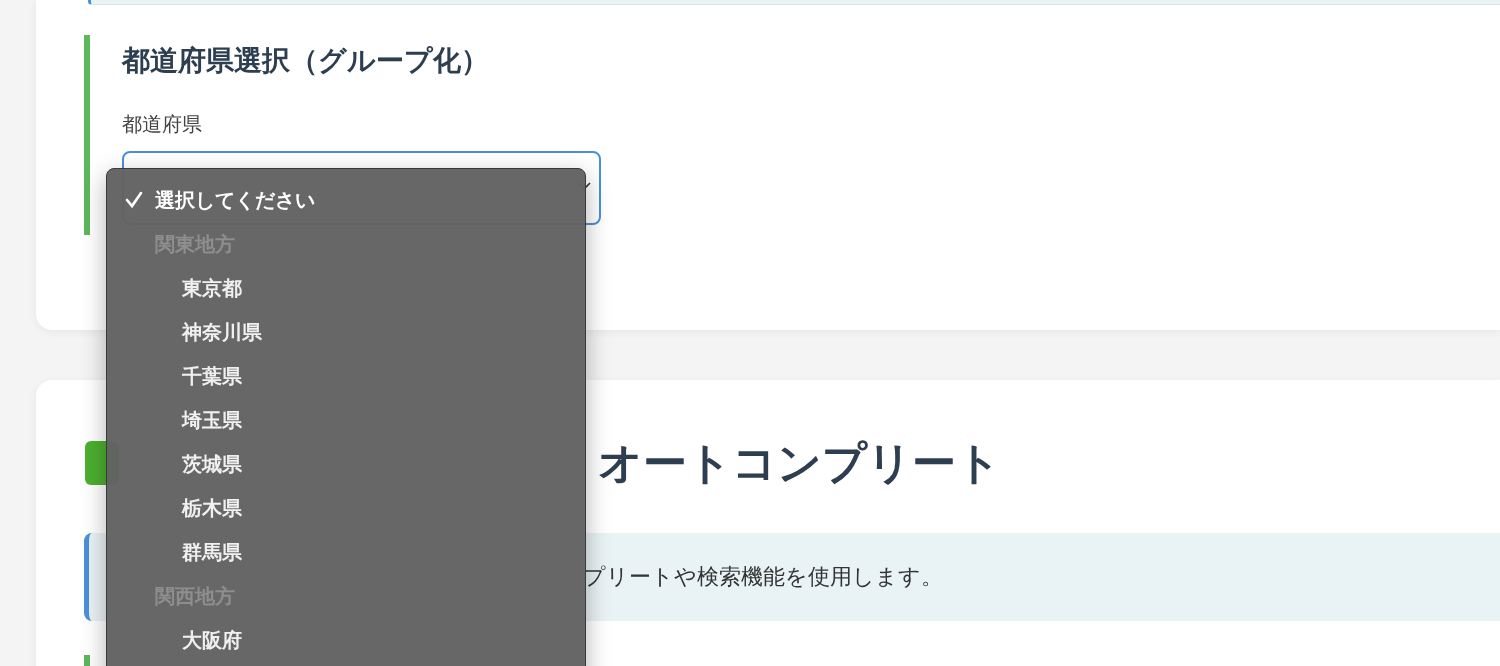 The image size is (1500, 666). Describe the element at coordinates (346, 420) in the screenshot. I see `dropdown-option: 埼玉県` at that location.